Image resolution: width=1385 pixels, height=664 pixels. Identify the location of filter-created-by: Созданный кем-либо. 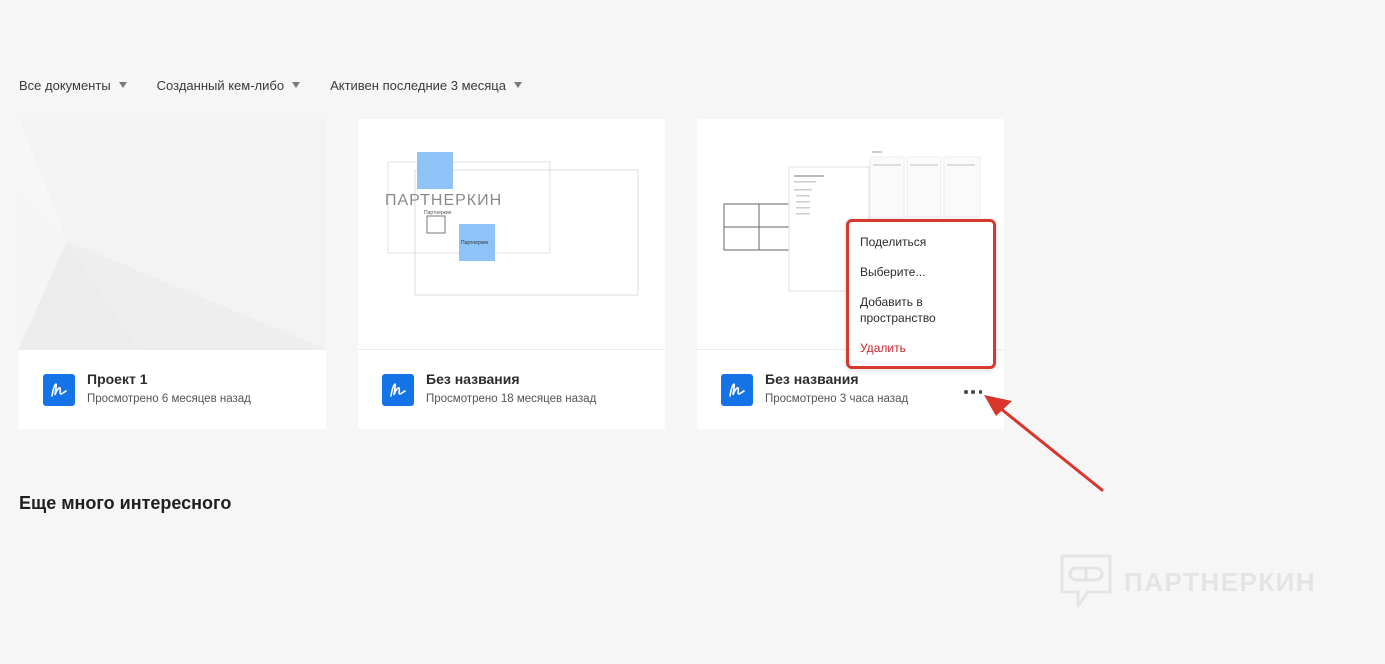
(228, 85).